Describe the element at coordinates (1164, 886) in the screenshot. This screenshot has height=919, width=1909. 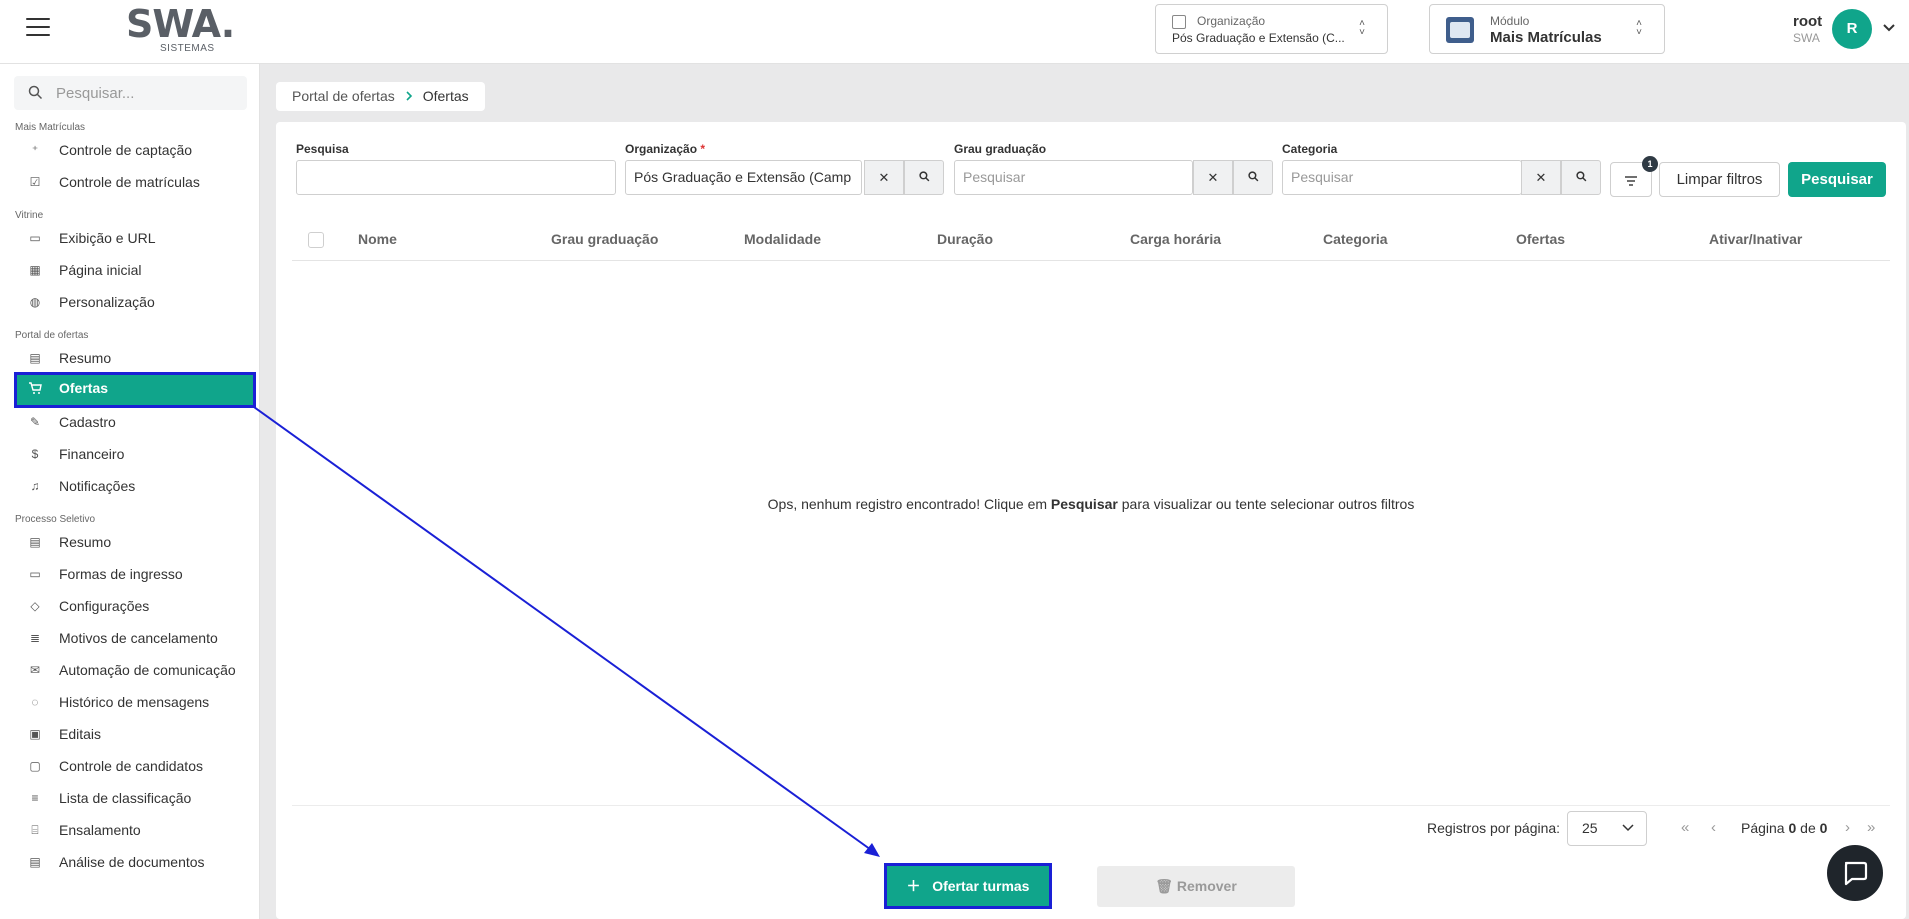
I see `trash-icon: 🗑` at that location.